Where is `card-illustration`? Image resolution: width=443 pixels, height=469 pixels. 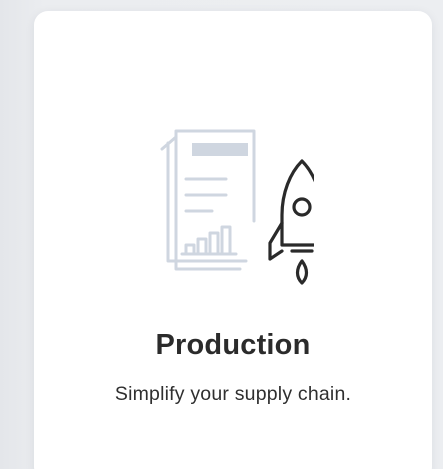 card-illustration is located at coordinates (234, 203).